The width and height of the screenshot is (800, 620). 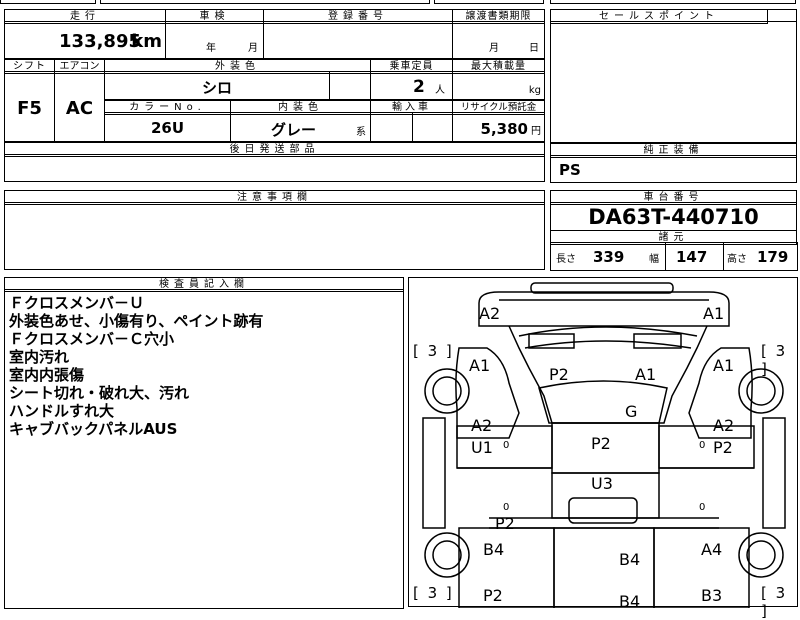 I want to click on damage-mark: U3, so click(x=602, y=483).